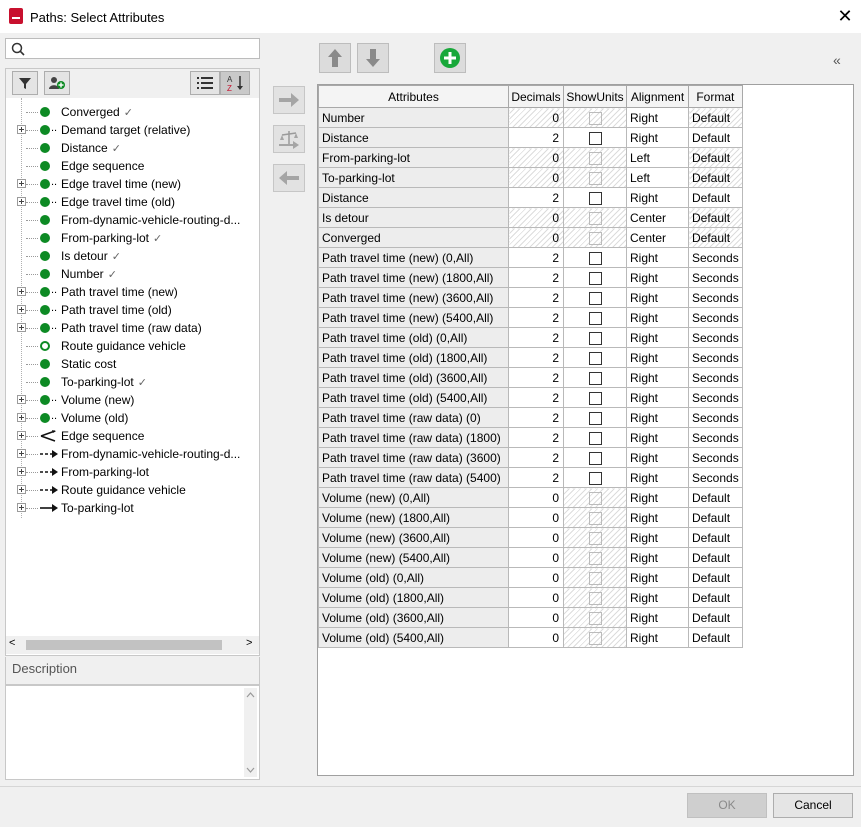  Describe the element at coordinates (413, 397) in the screenshot. I see `cell-attribute-name: Path travel time (old) (5400,All)` at that location.